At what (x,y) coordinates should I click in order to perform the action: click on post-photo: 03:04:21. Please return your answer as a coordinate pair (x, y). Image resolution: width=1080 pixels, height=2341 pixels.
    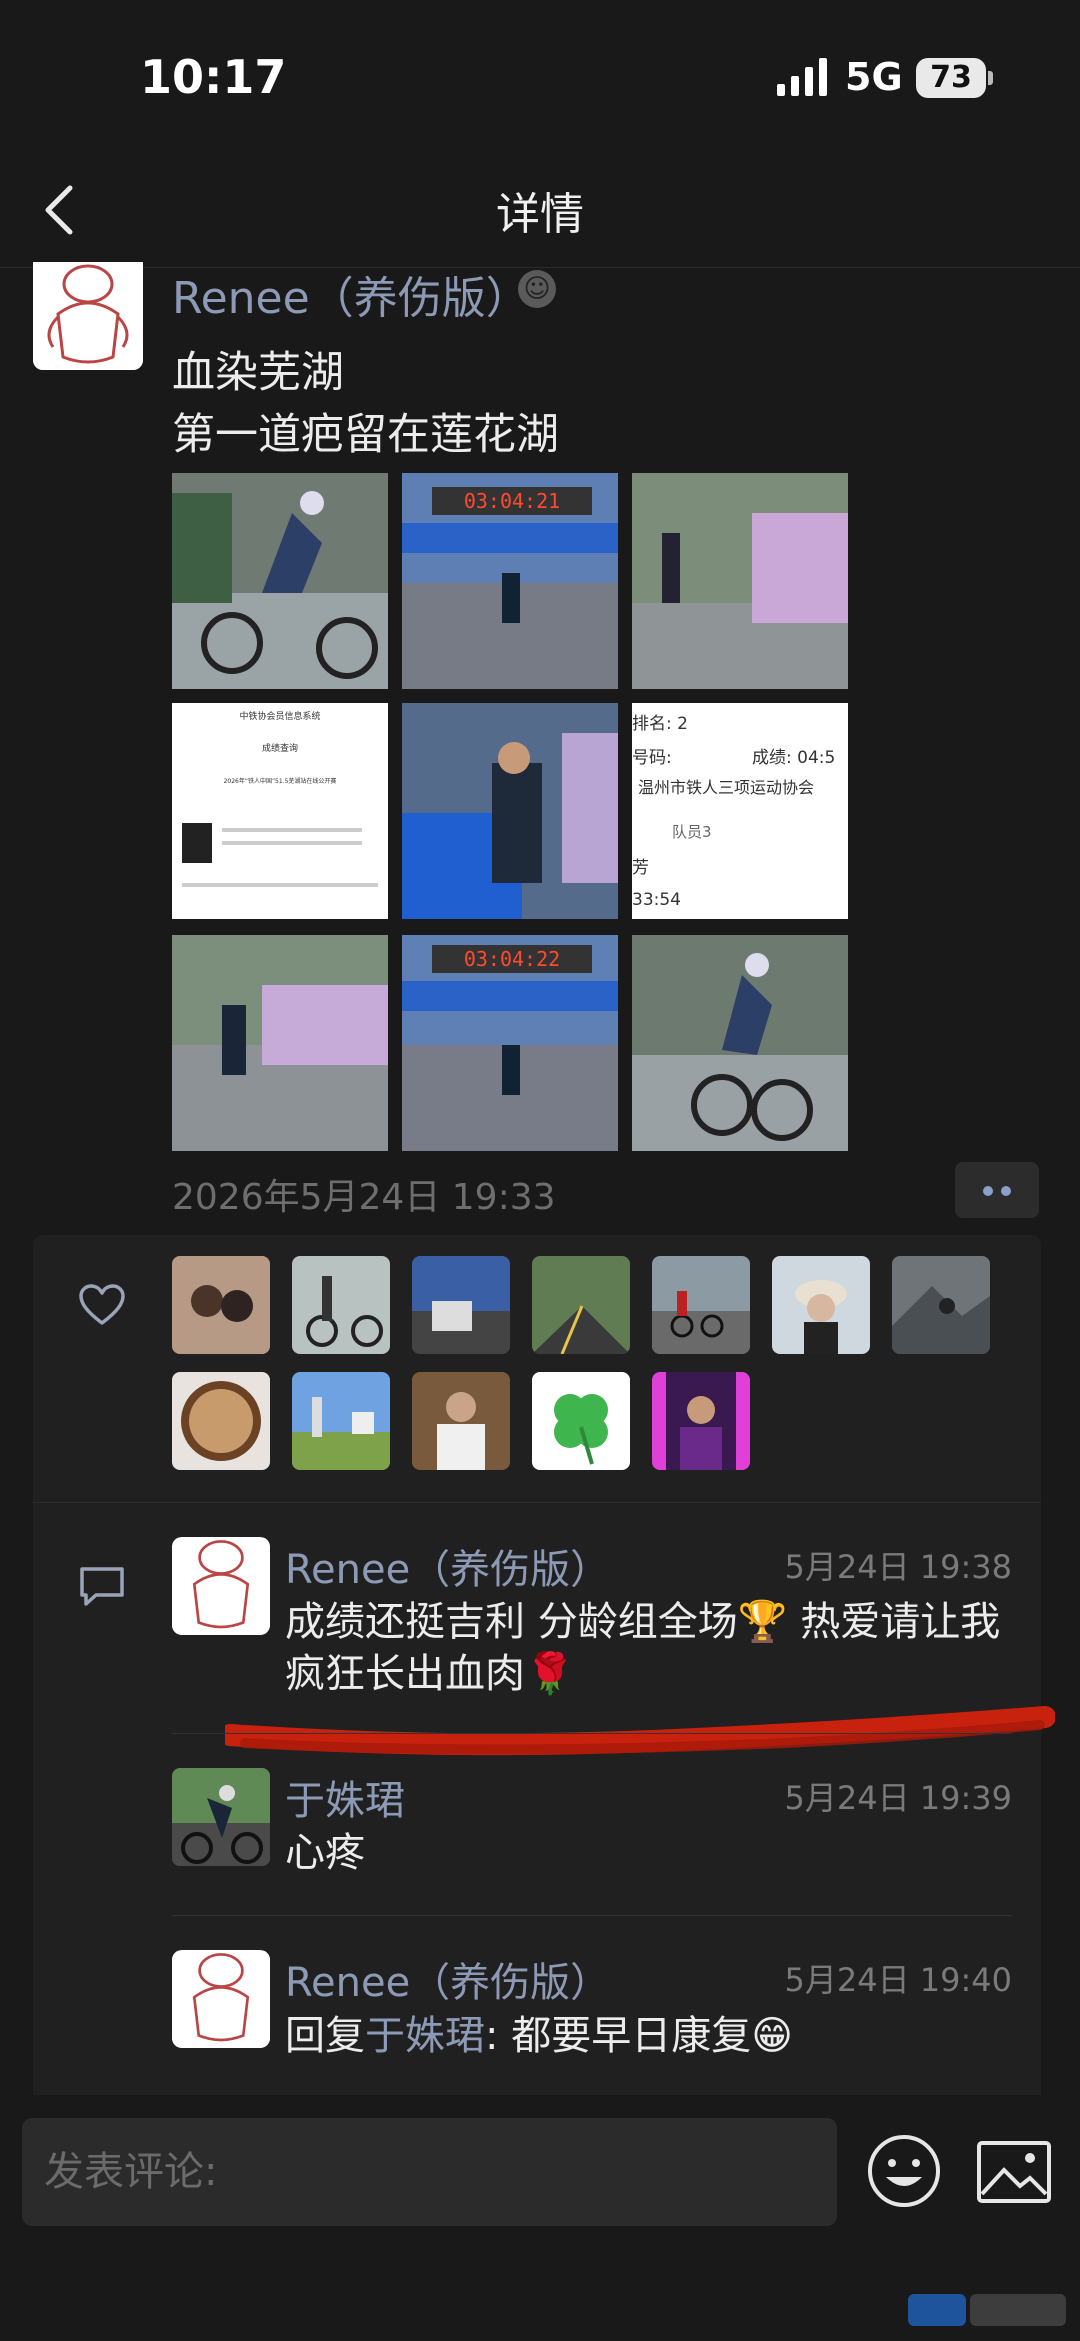
    Looking at the image, I should click on (510, 581).